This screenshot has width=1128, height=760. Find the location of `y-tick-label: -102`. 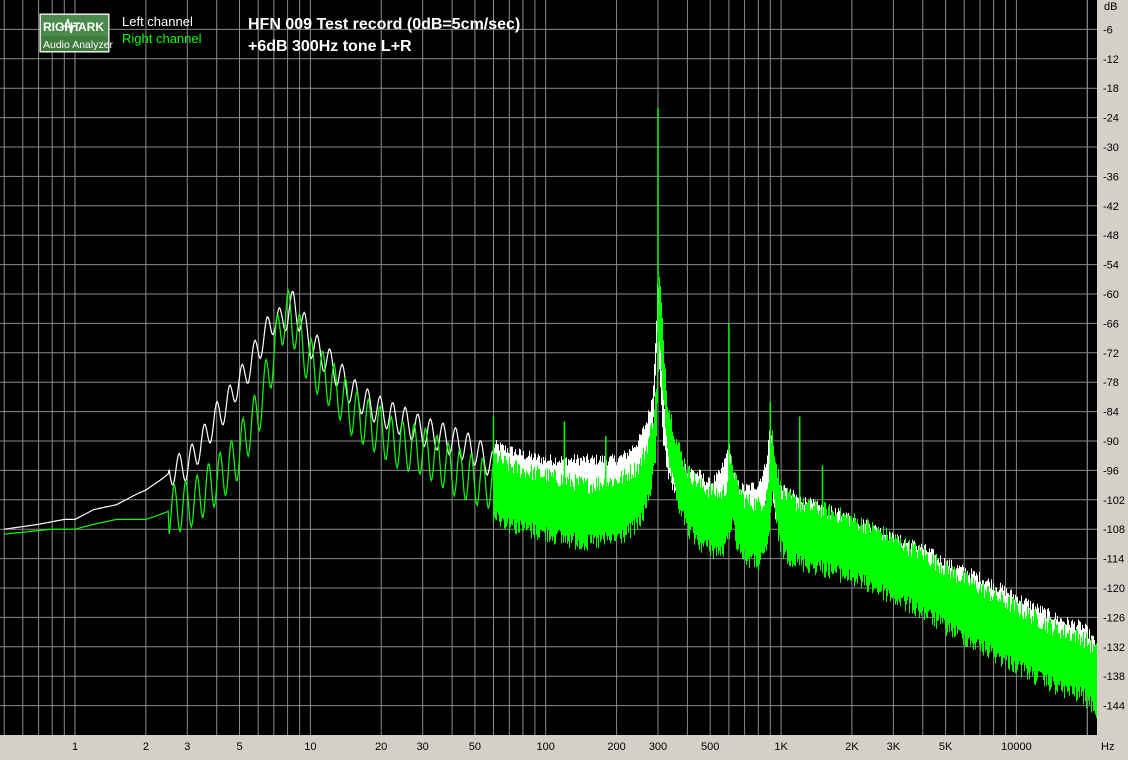

y-tick-label: -102 is located at coordinates (1114, 501).